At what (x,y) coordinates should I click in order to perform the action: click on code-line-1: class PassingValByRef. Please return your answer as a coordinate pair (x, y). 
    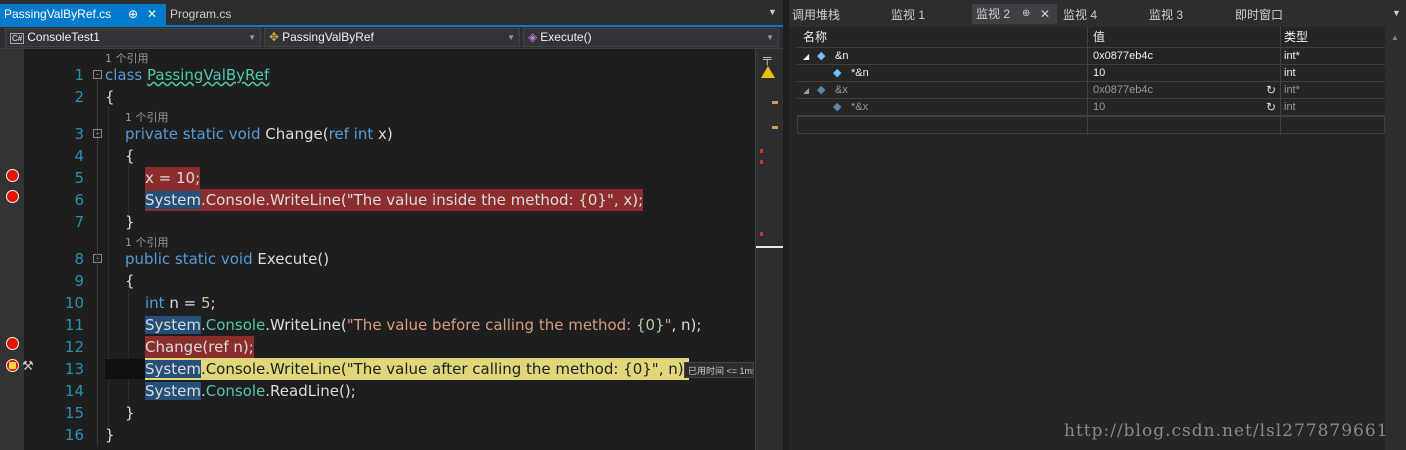
    Looking at the image, I should click on (187, 75).